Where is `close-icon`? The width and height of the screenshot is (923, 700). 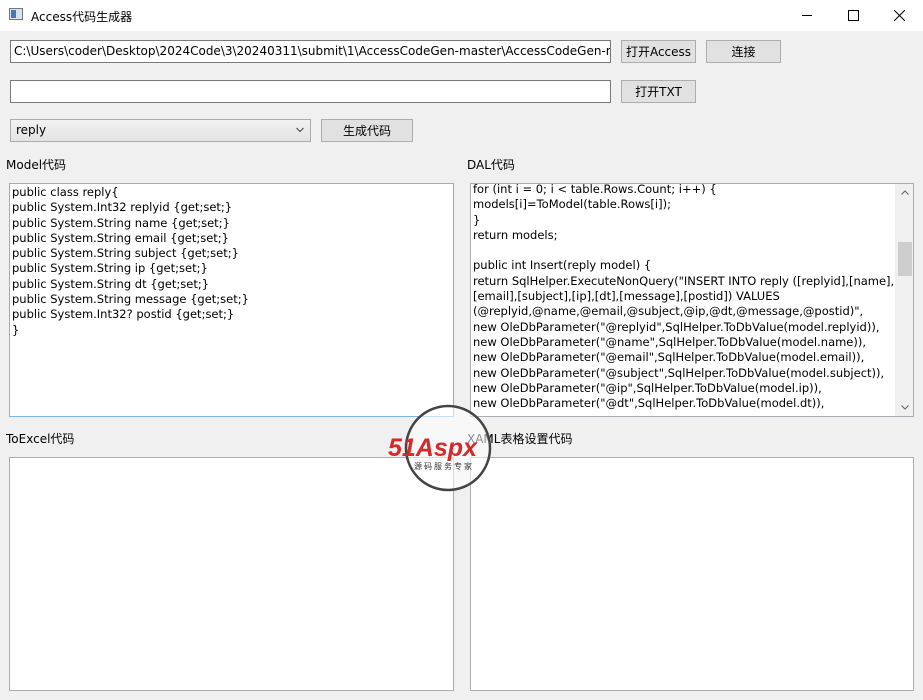 close-icon is located at coordinates (899, 15).